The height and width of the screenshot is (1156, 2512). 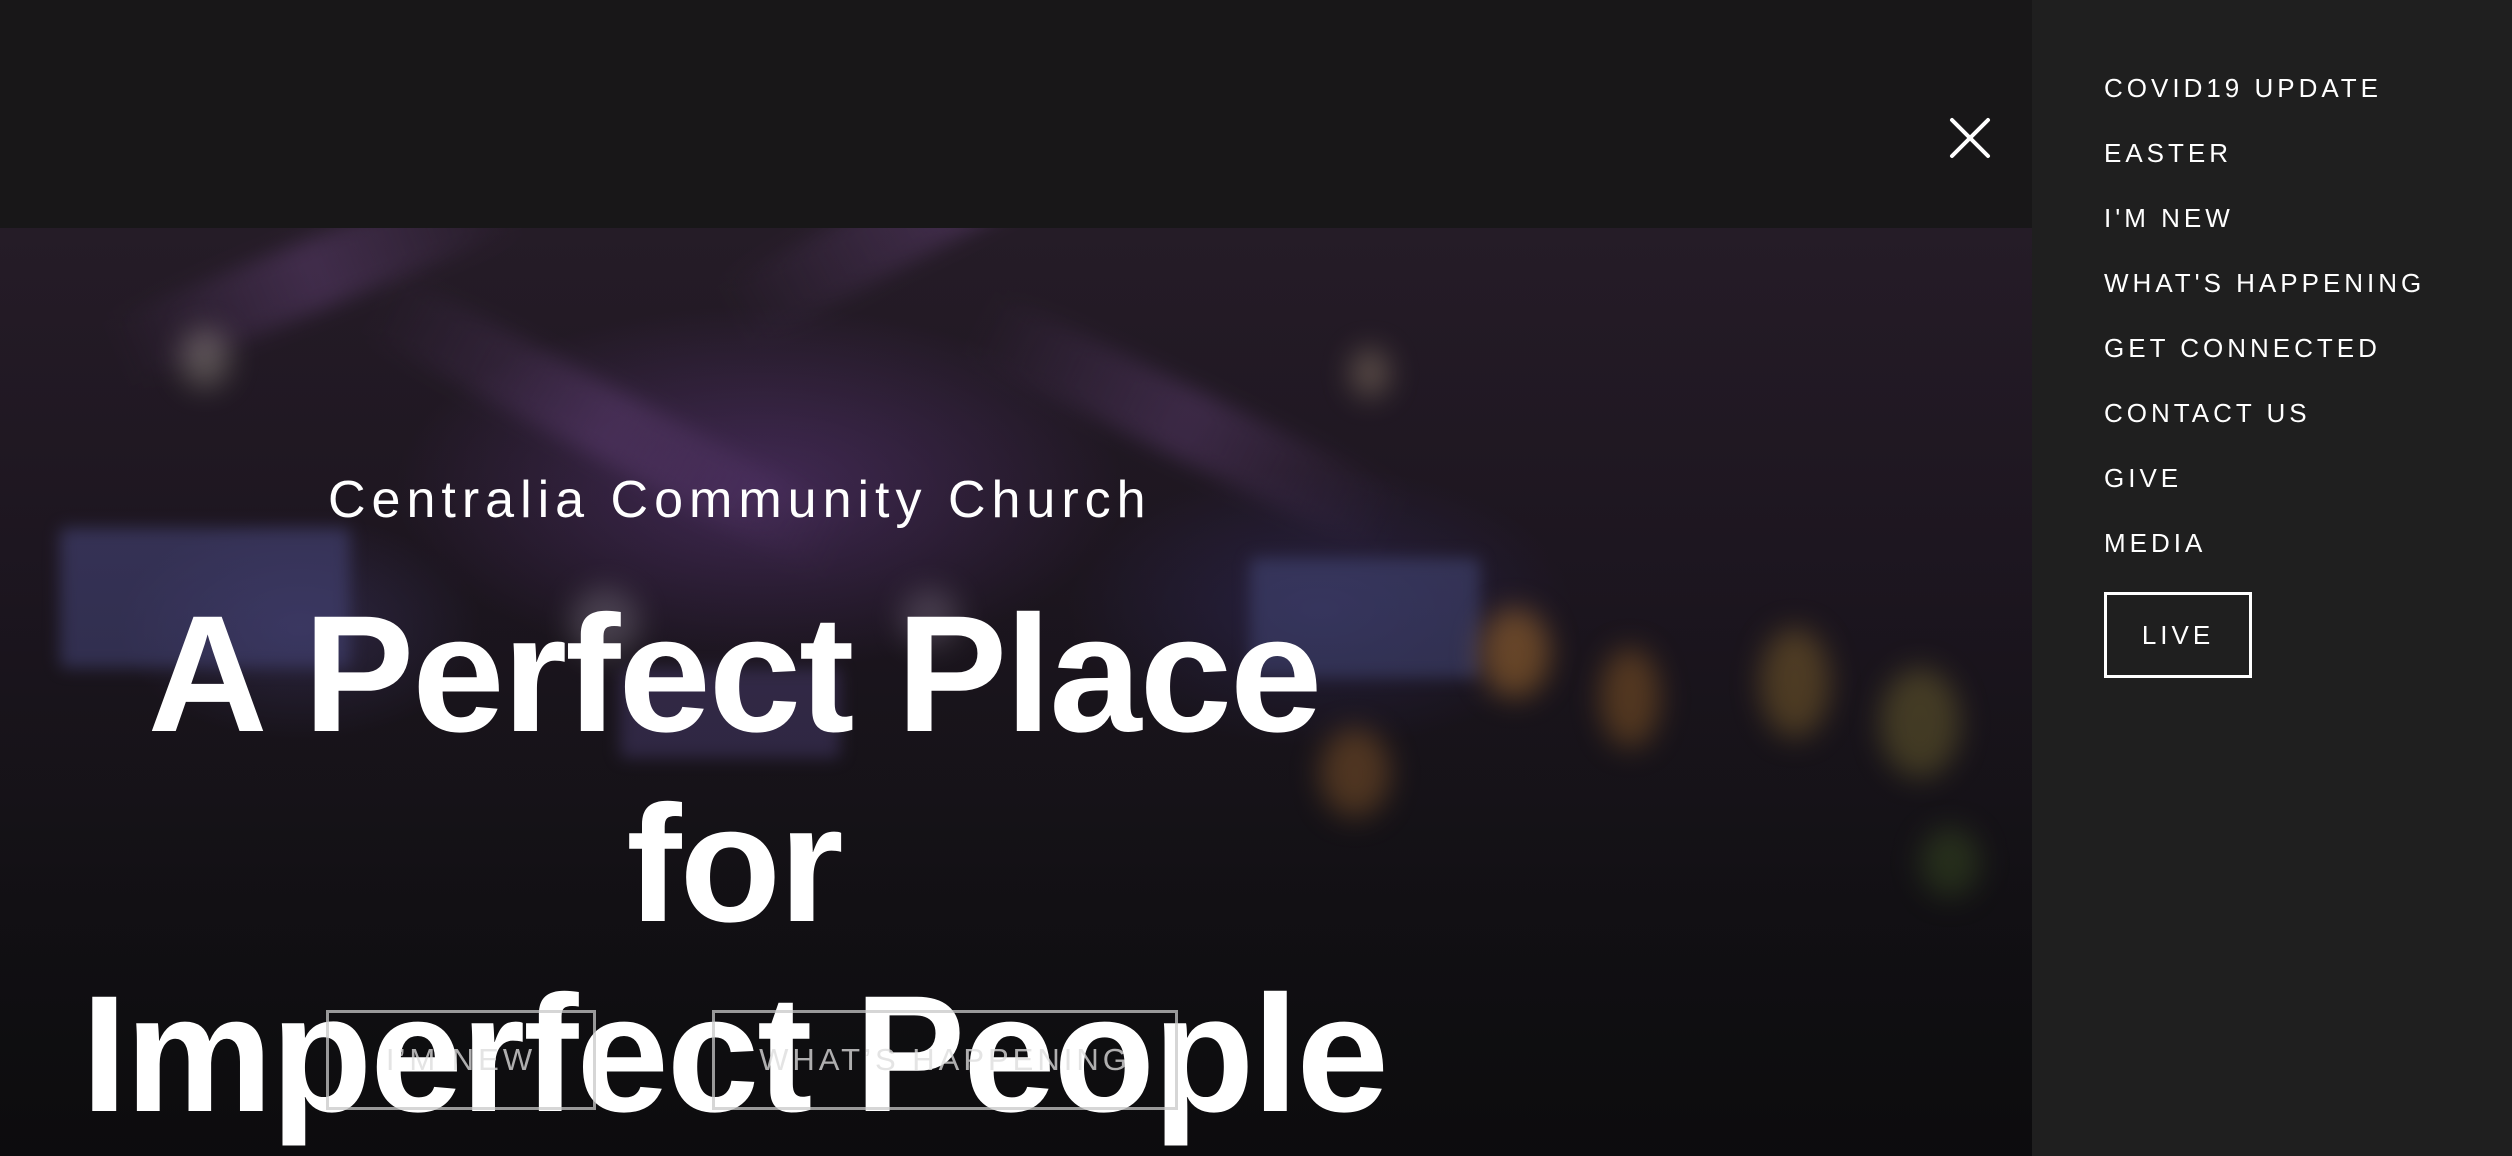 I want to click on nav-item-give: GIVE, so click(x=2264, y=478).